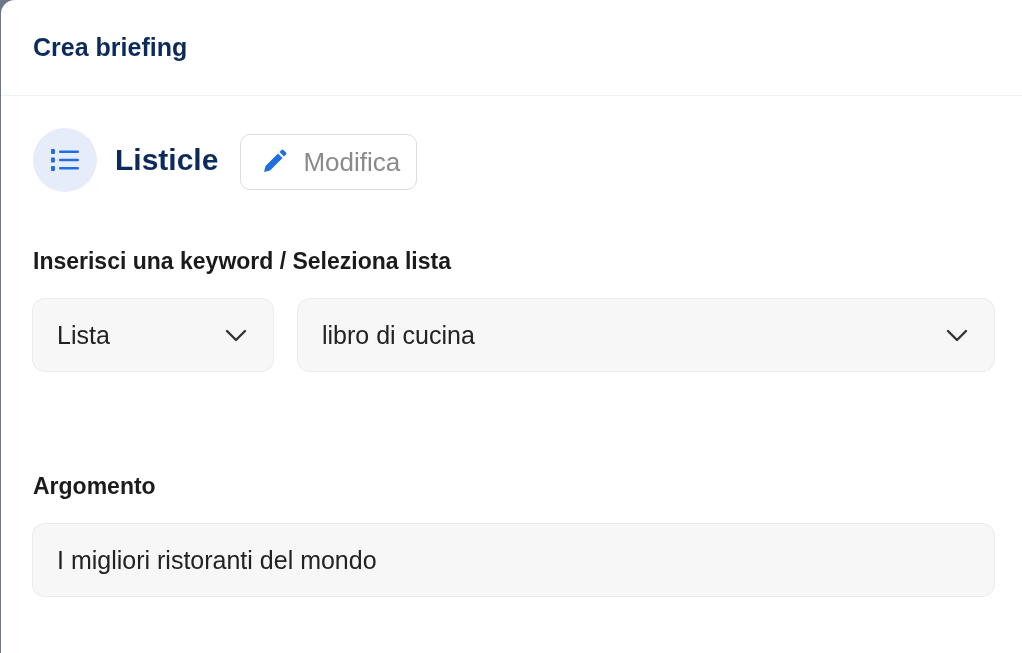 The width and height of the screenshot is (1022, 653). Describe the element at coordinates (110, 47) in the screenshot. I see `dialog-title: Crea briefing` at that location.